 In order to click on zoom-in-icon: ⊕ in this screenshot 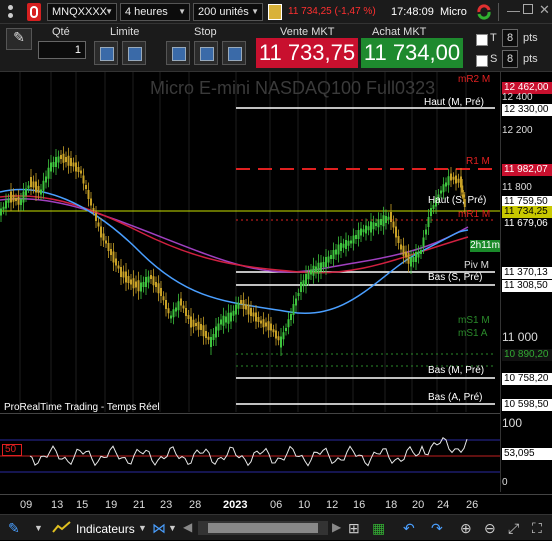, I will do `click(466, 528)`.